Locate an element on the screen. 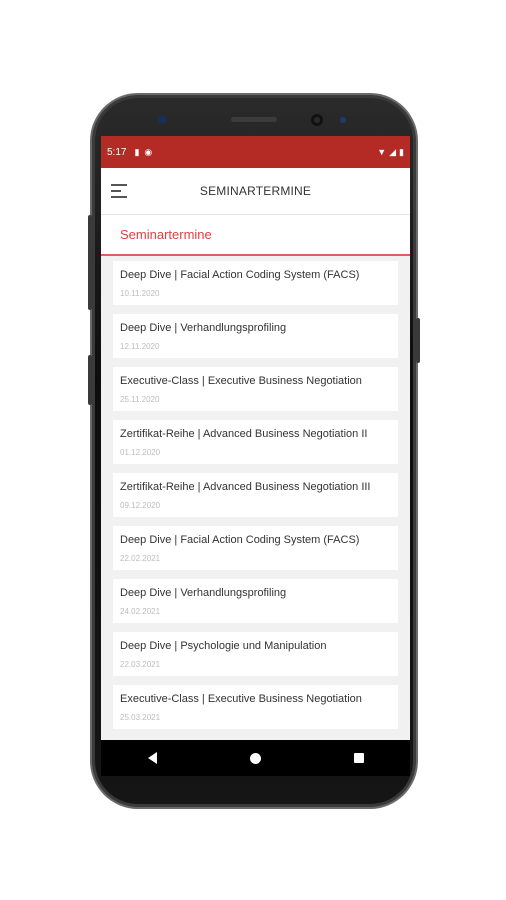 The image size is (506, 900). page-title: SEMINARTERMINE is located at coordinates (255, 191).